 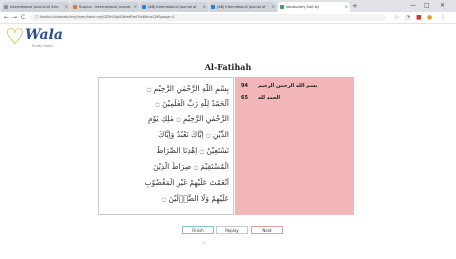 What do you see at coordinates (15, 37) in the screenshot?
I see `heart-icon: ♡` at bounding box center [15, 37].